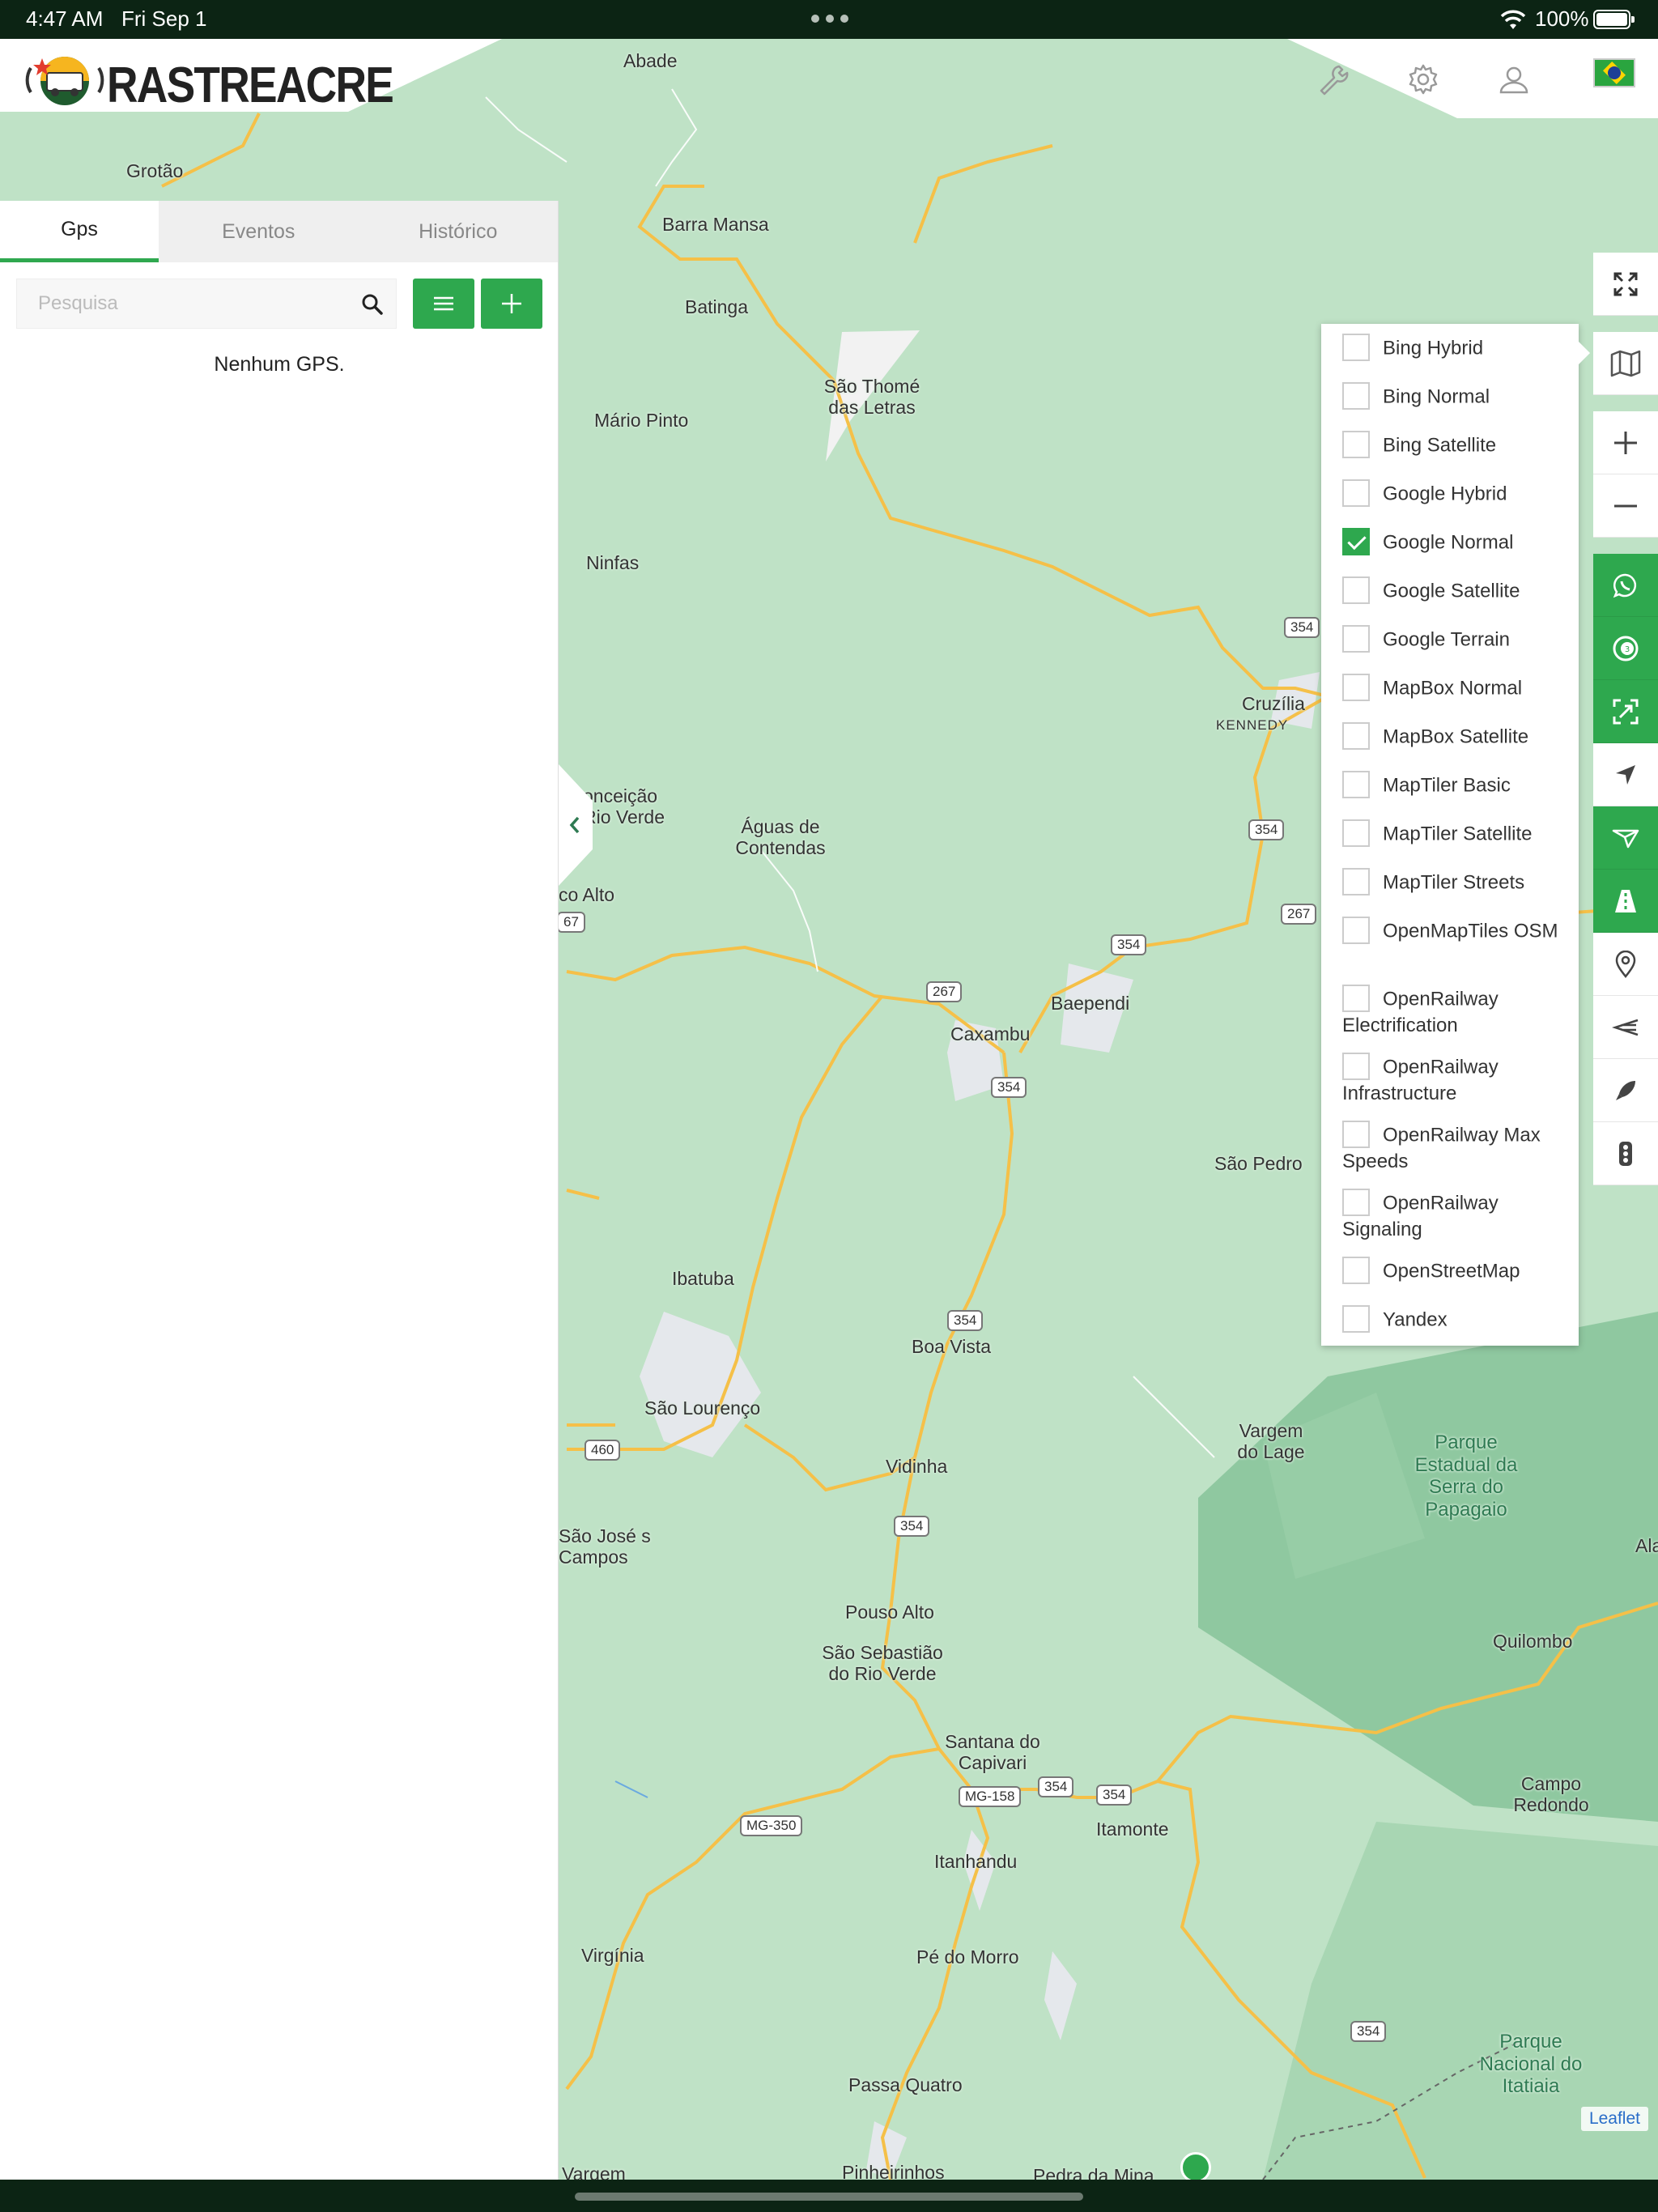  Describe the element at coordinates (1625, 284) in the screenshot. I see `fullscreen-button` at that location.